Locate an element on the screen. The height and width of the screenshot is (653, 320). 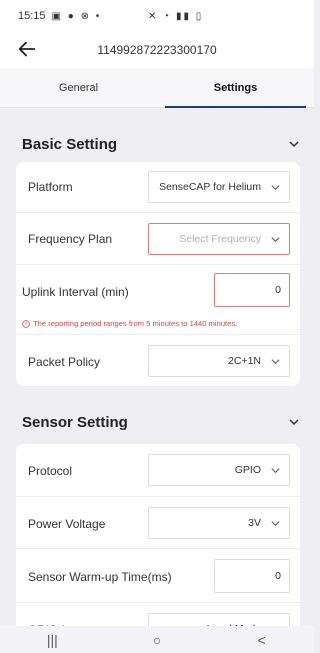
uplink-interval-input: 0 is located at coordinates (252, 290).